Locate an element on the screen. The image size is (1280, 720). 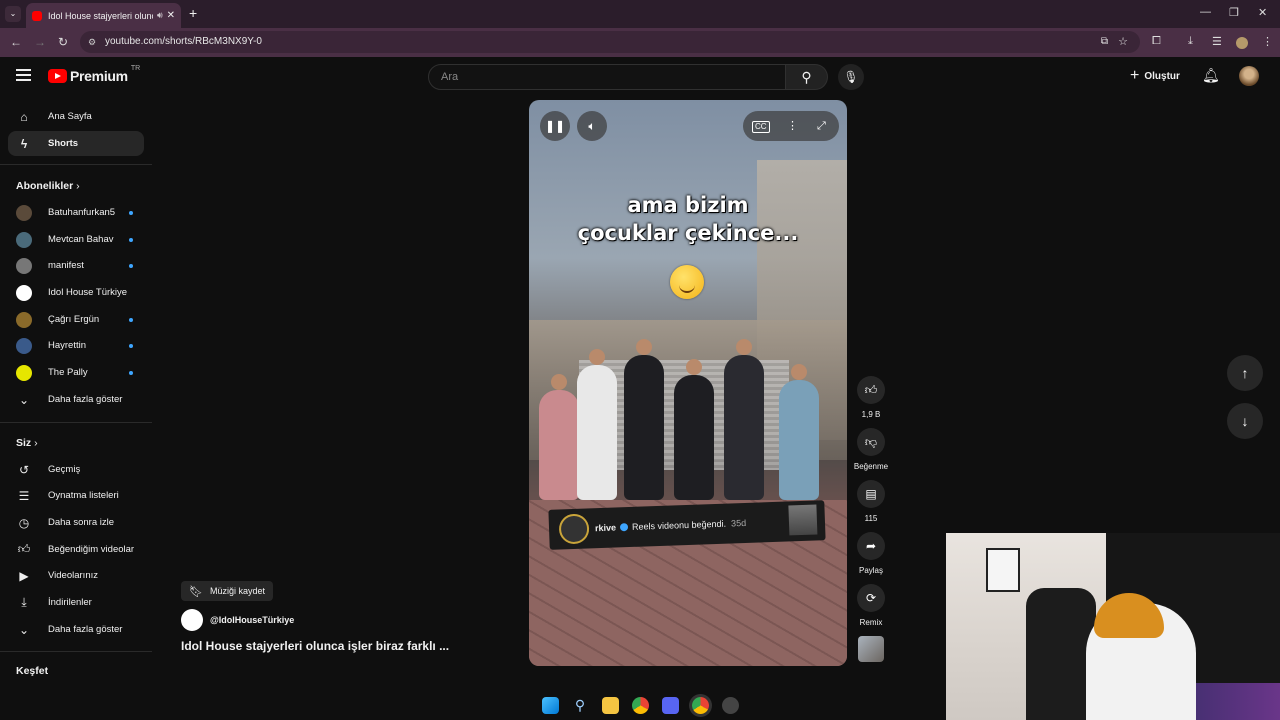
search-input: Ara is located at coordinates (607, 77).